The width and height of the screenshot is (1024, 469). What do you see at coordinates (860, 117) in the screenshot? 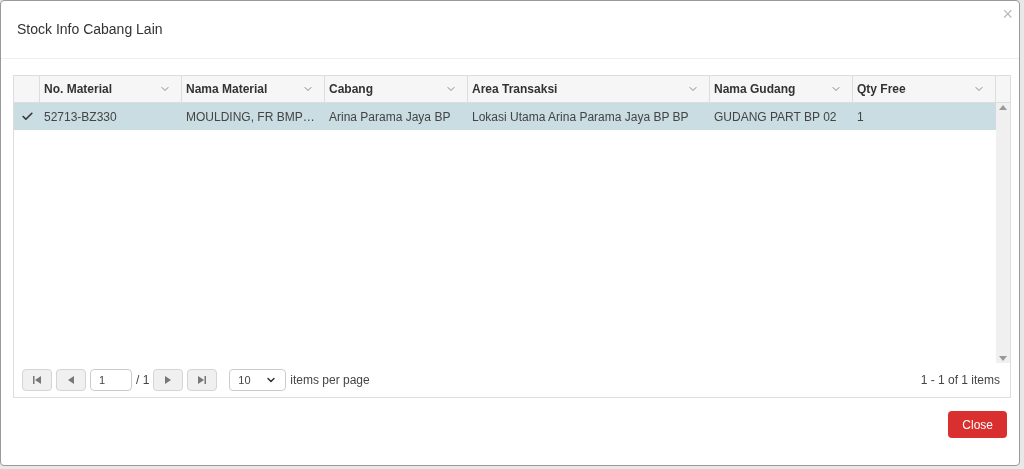
I see `table-cell-text: 1` at bounding box center [860, 117].